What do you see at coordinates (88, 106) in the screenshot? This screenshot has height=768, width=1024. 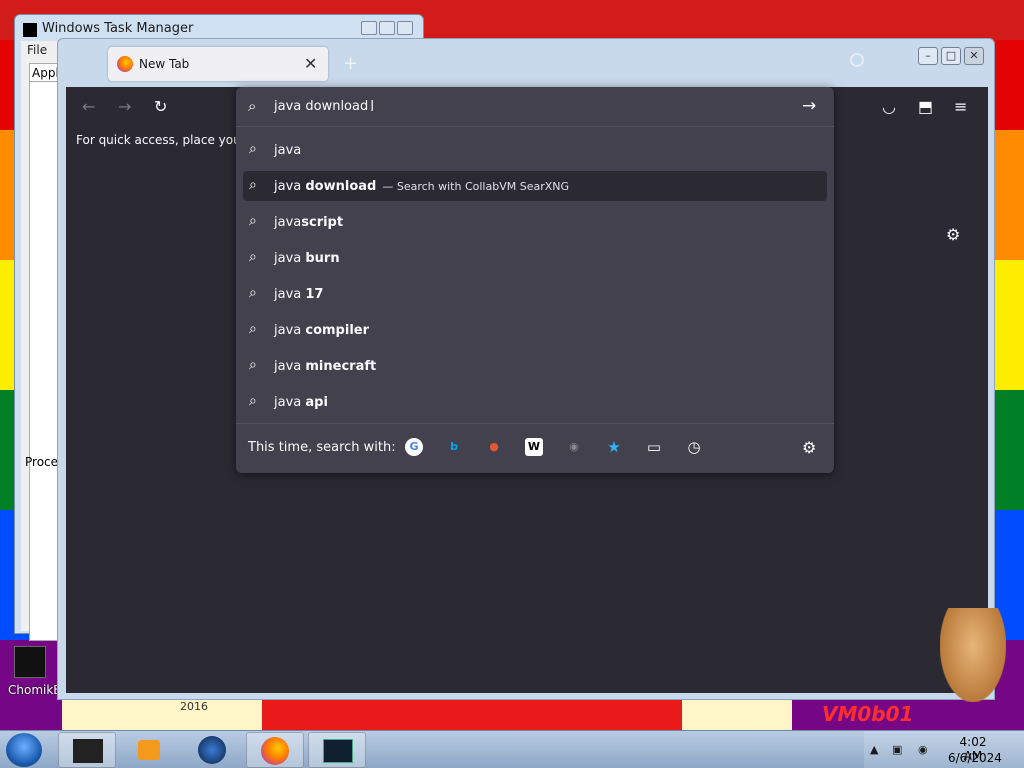 I see `back-arrow-icon: ←` at bounding box center [88, 106].